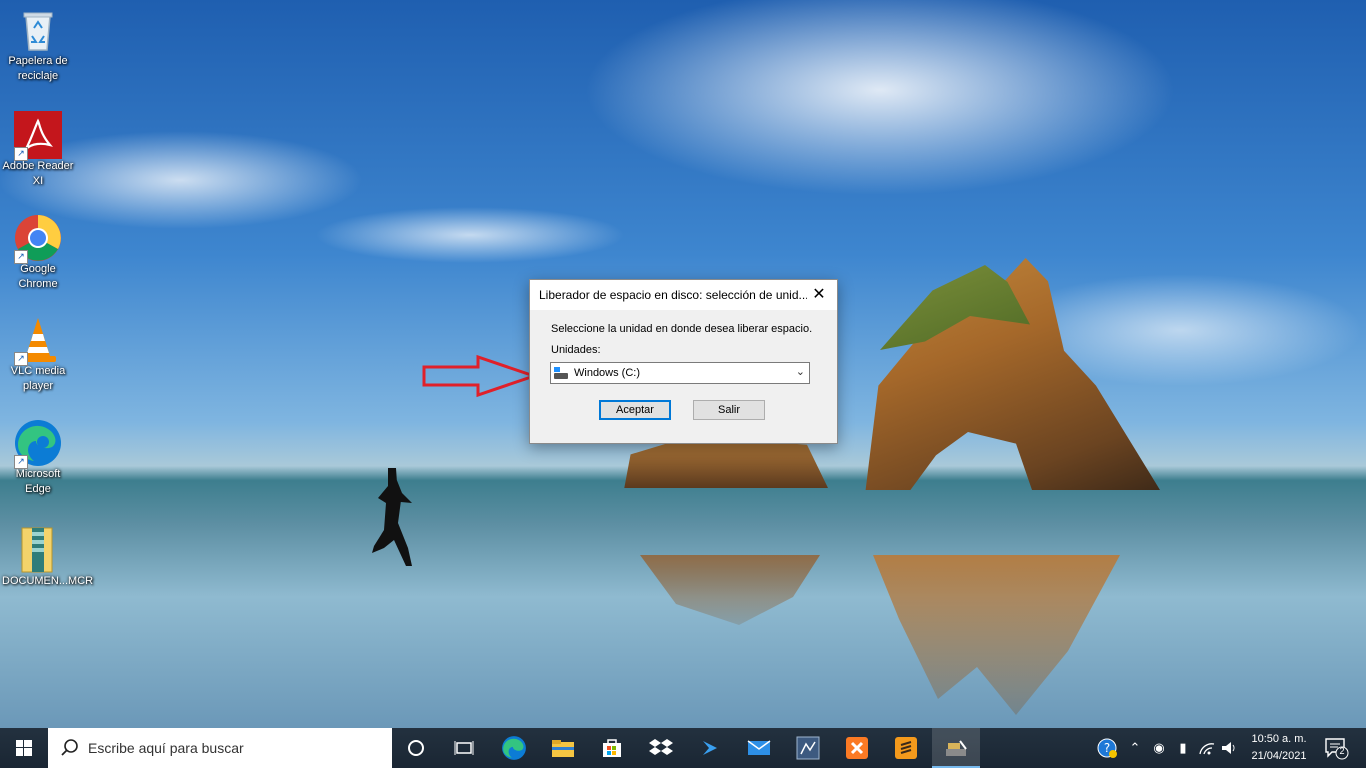 The image size is (1366, 773). I want to click on drives-label: Unidades:, so click(576, 350).